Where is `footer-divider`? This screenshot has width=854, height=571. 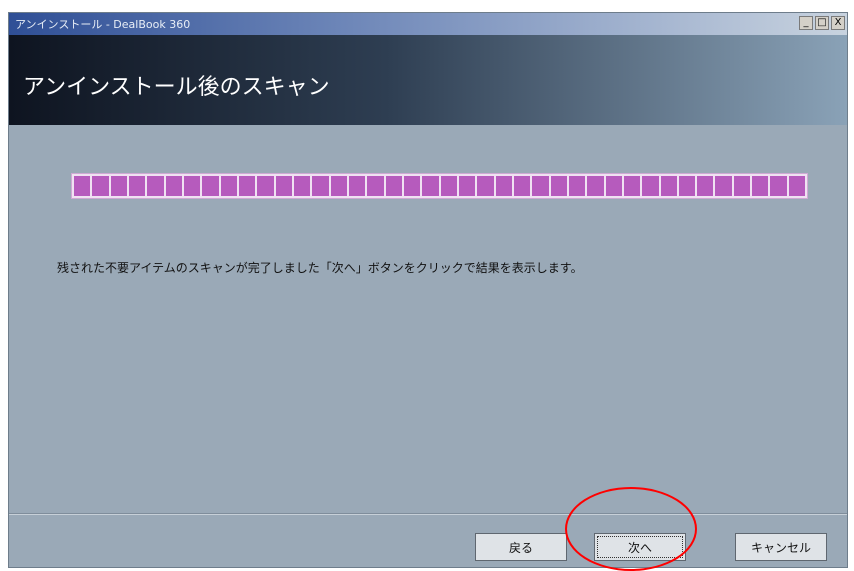
footer-divider is located at coordinates (428, 513).